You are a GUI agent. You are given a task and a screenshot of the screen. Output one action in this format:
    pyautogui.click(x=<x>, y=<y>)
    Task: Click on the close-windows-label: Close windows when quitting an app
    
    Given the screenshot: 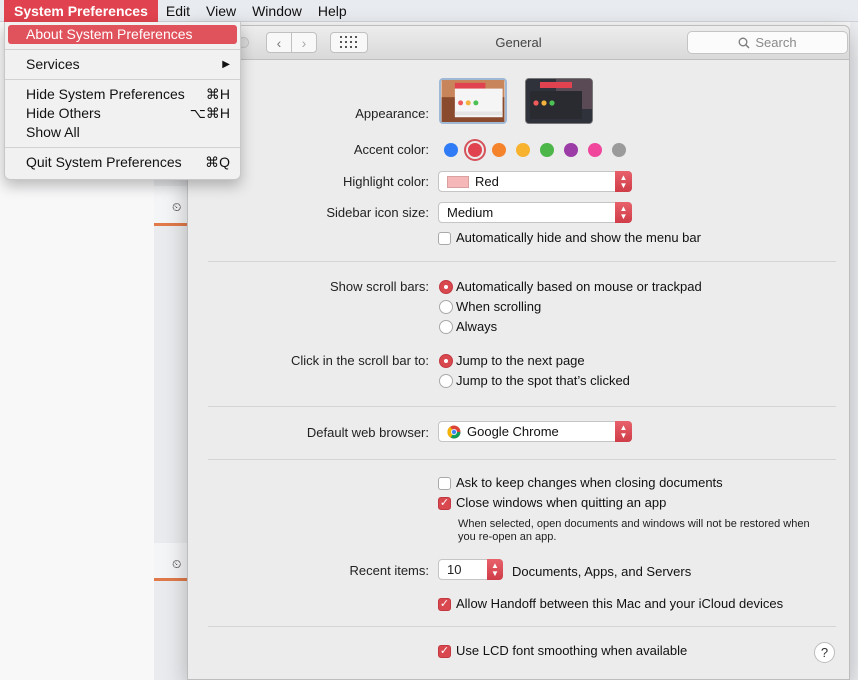 What is the action you would take?
    pyautogui.click(x=561, y=502)
    